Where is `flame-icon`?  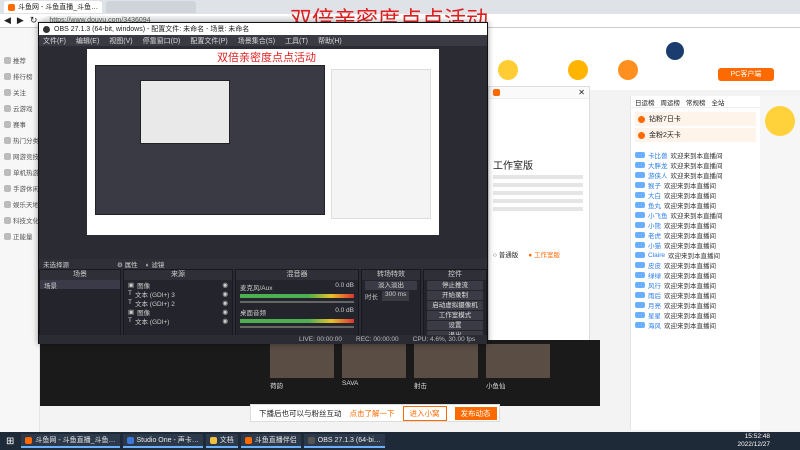 flame-icon is located at coordinates (628, 70).